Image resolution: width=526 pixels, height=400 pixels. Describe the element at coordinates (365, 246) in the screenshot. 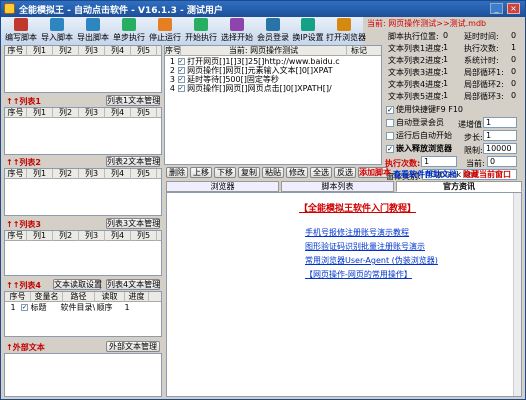

I see `news-link: 图形验证码识别批量注册账号演示` at that location.